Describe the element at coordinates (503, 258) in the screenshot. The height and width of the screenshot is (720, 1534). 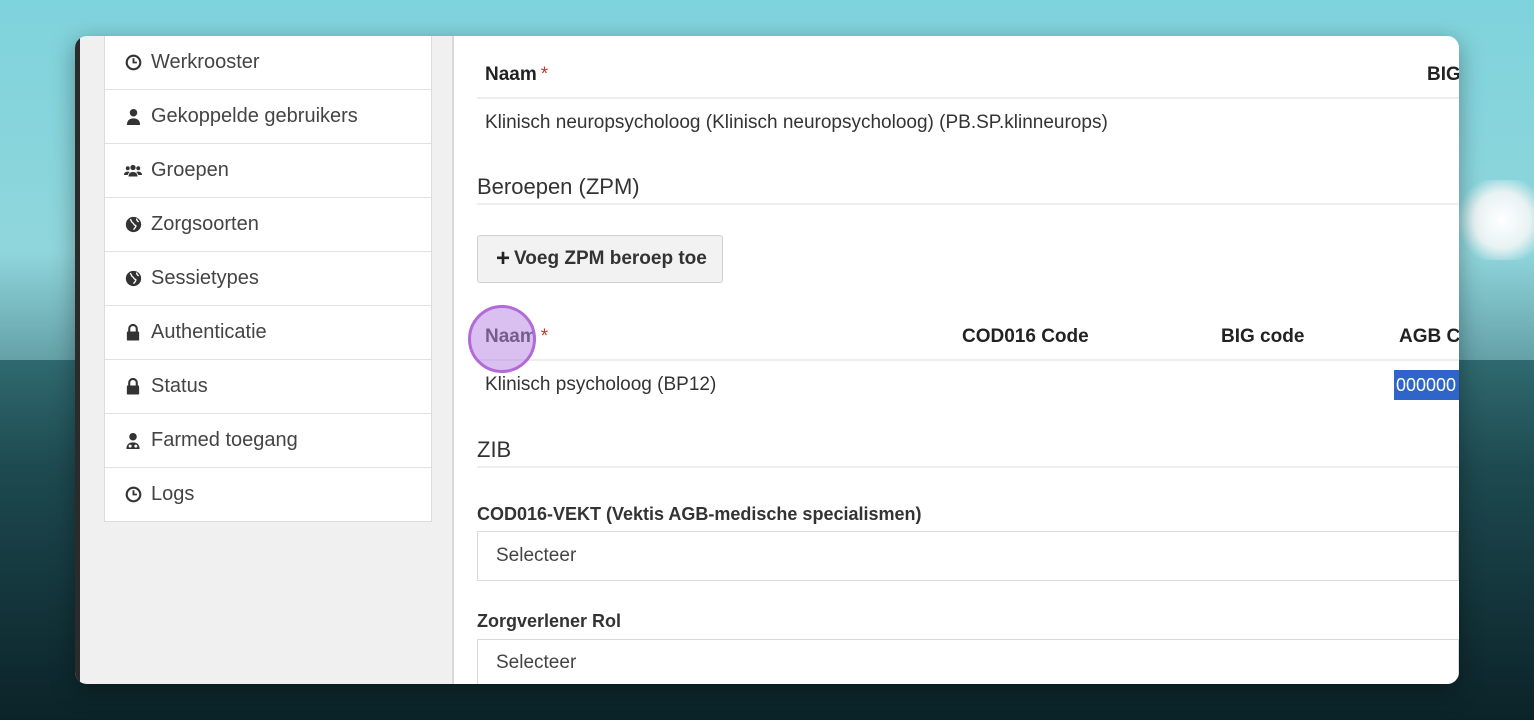
I see `plus-icon: +` at that location.